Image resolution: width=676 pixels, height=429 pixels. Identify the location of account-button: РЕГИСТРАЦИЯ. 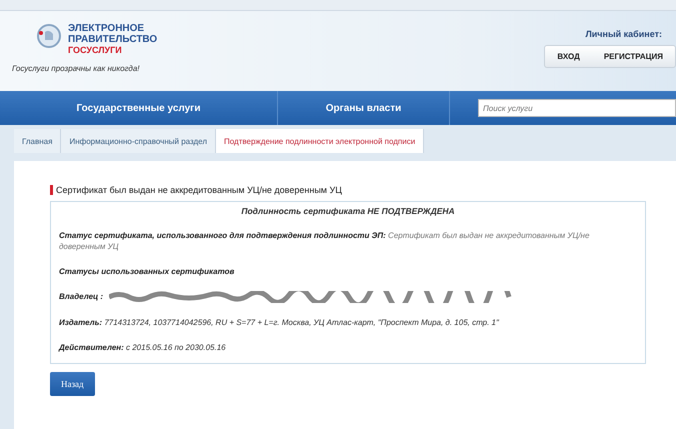
(633, 56).